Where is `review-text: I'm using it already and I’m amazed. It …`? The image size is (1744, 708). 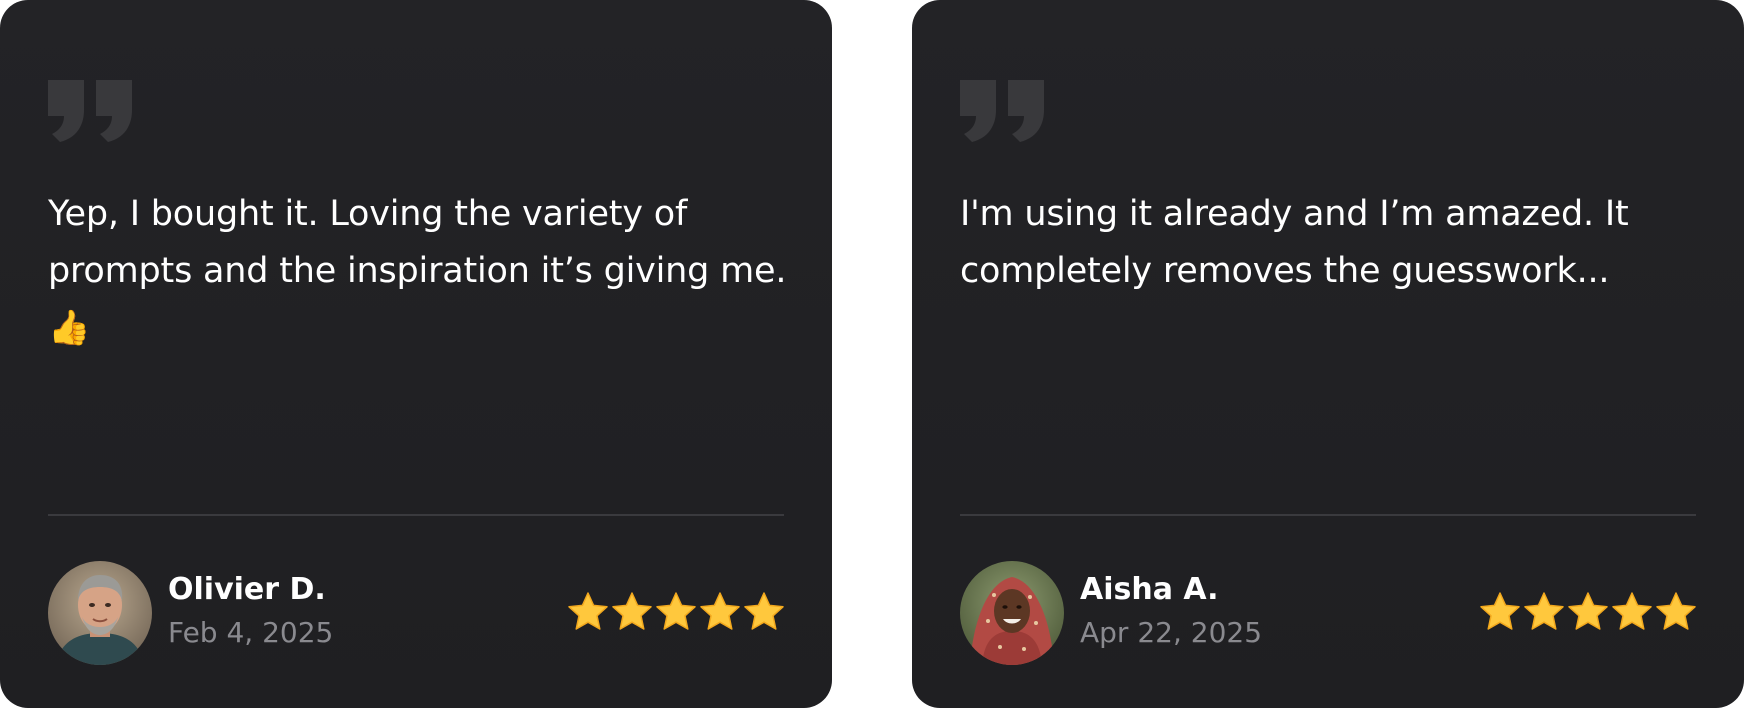
review-text: I'm using it already and I’m amazed. It … is located at coordinates (1340, 243).